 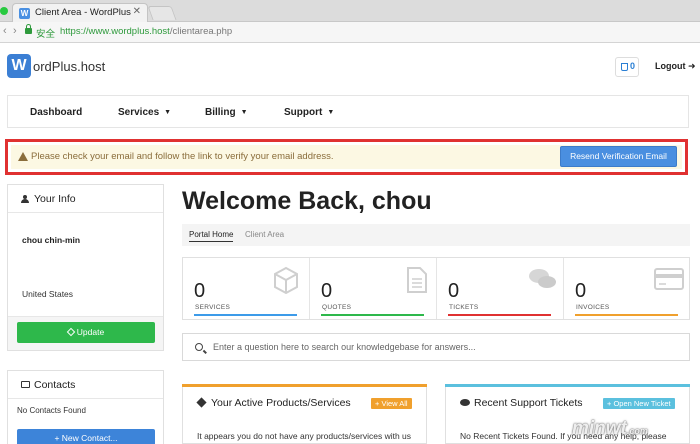 What do you see at coordinates (51, 410) in the screenshot?
I see `contacts-empty-text: No Contacts Found` at bounding box center [51, 410].